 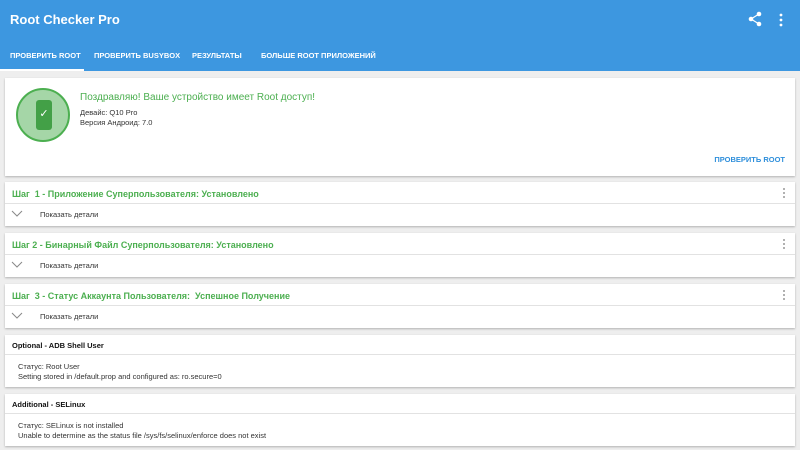 What do you see at coordinates (400, 20) in the screenshot?
I see `app-bar: Root Checker Pro` at bounding box center [400, 20].